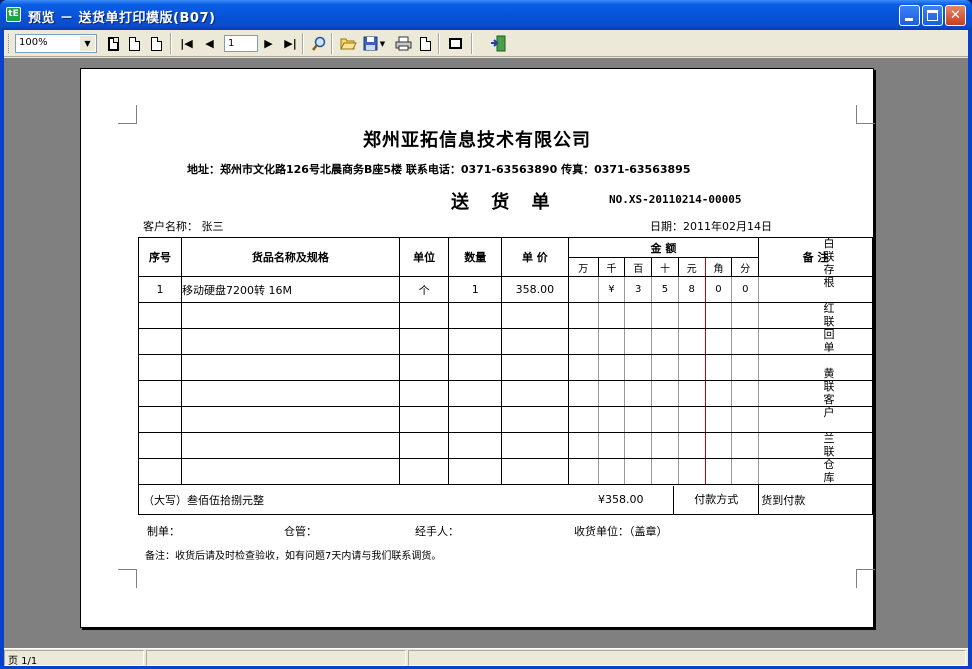  What do you see at coordinates (475, 257) in the screenshot?
I see `header-qty: 数量` at bounding box center [475, 257].